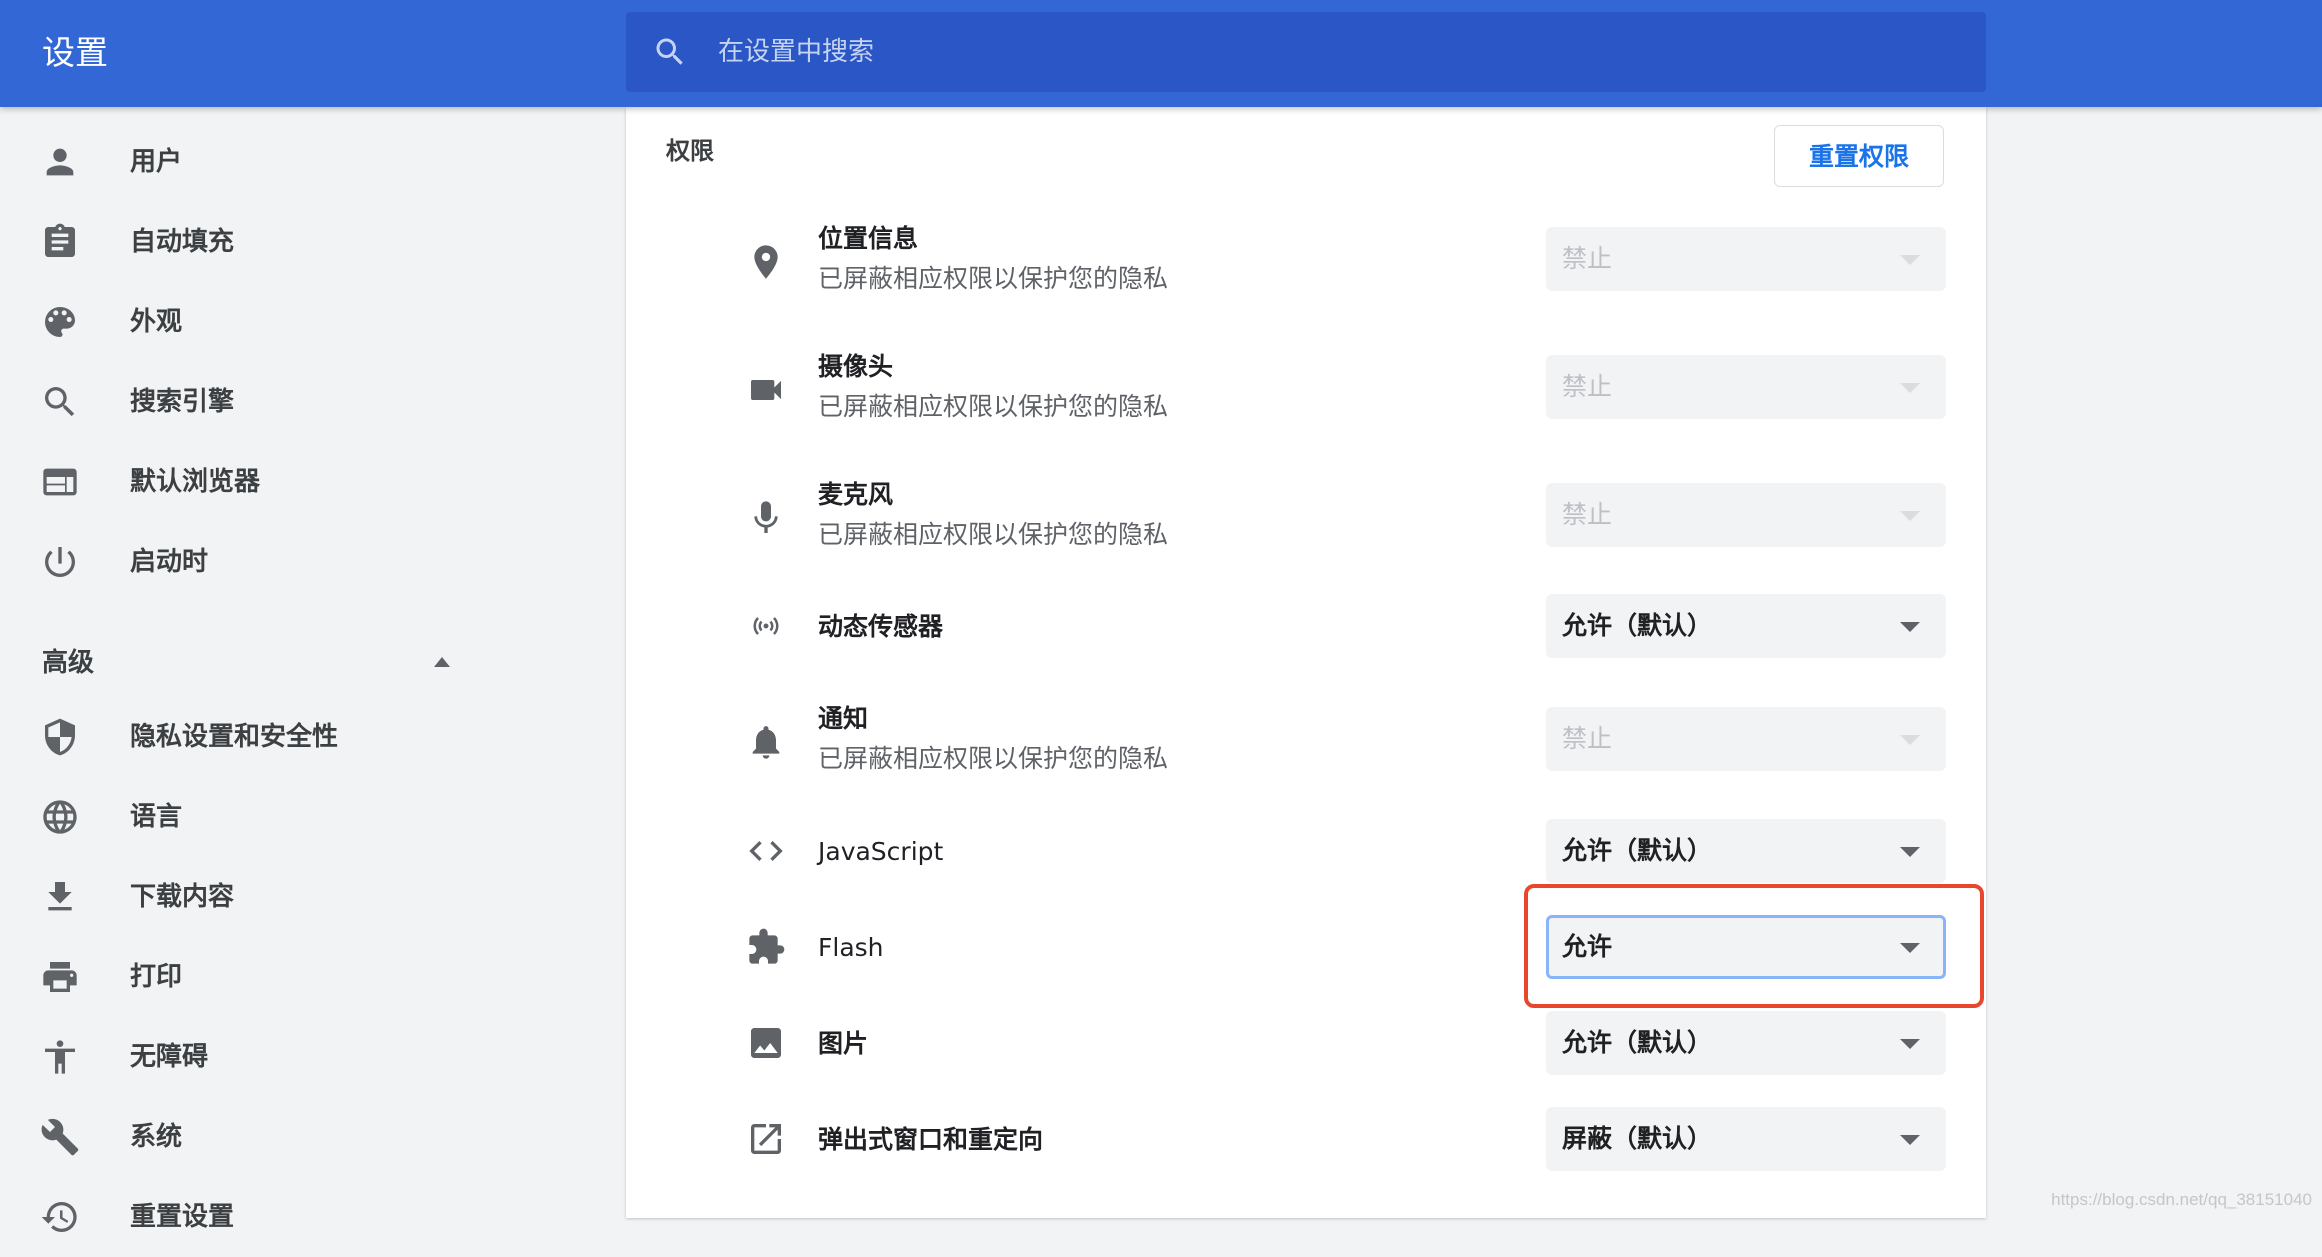  I want to click on permission-title: 摄像头, so click(856, 366).